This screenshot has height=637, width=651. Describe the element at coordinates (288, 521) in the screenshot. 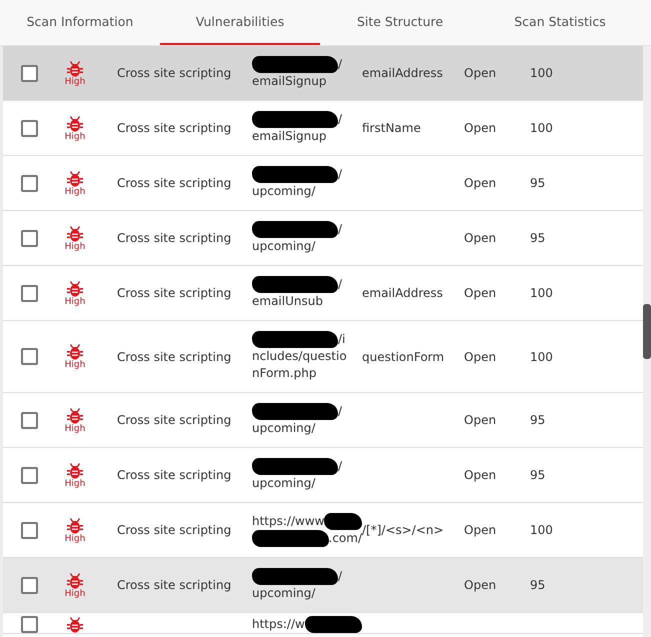

I see `url-text: https://www` at that location.